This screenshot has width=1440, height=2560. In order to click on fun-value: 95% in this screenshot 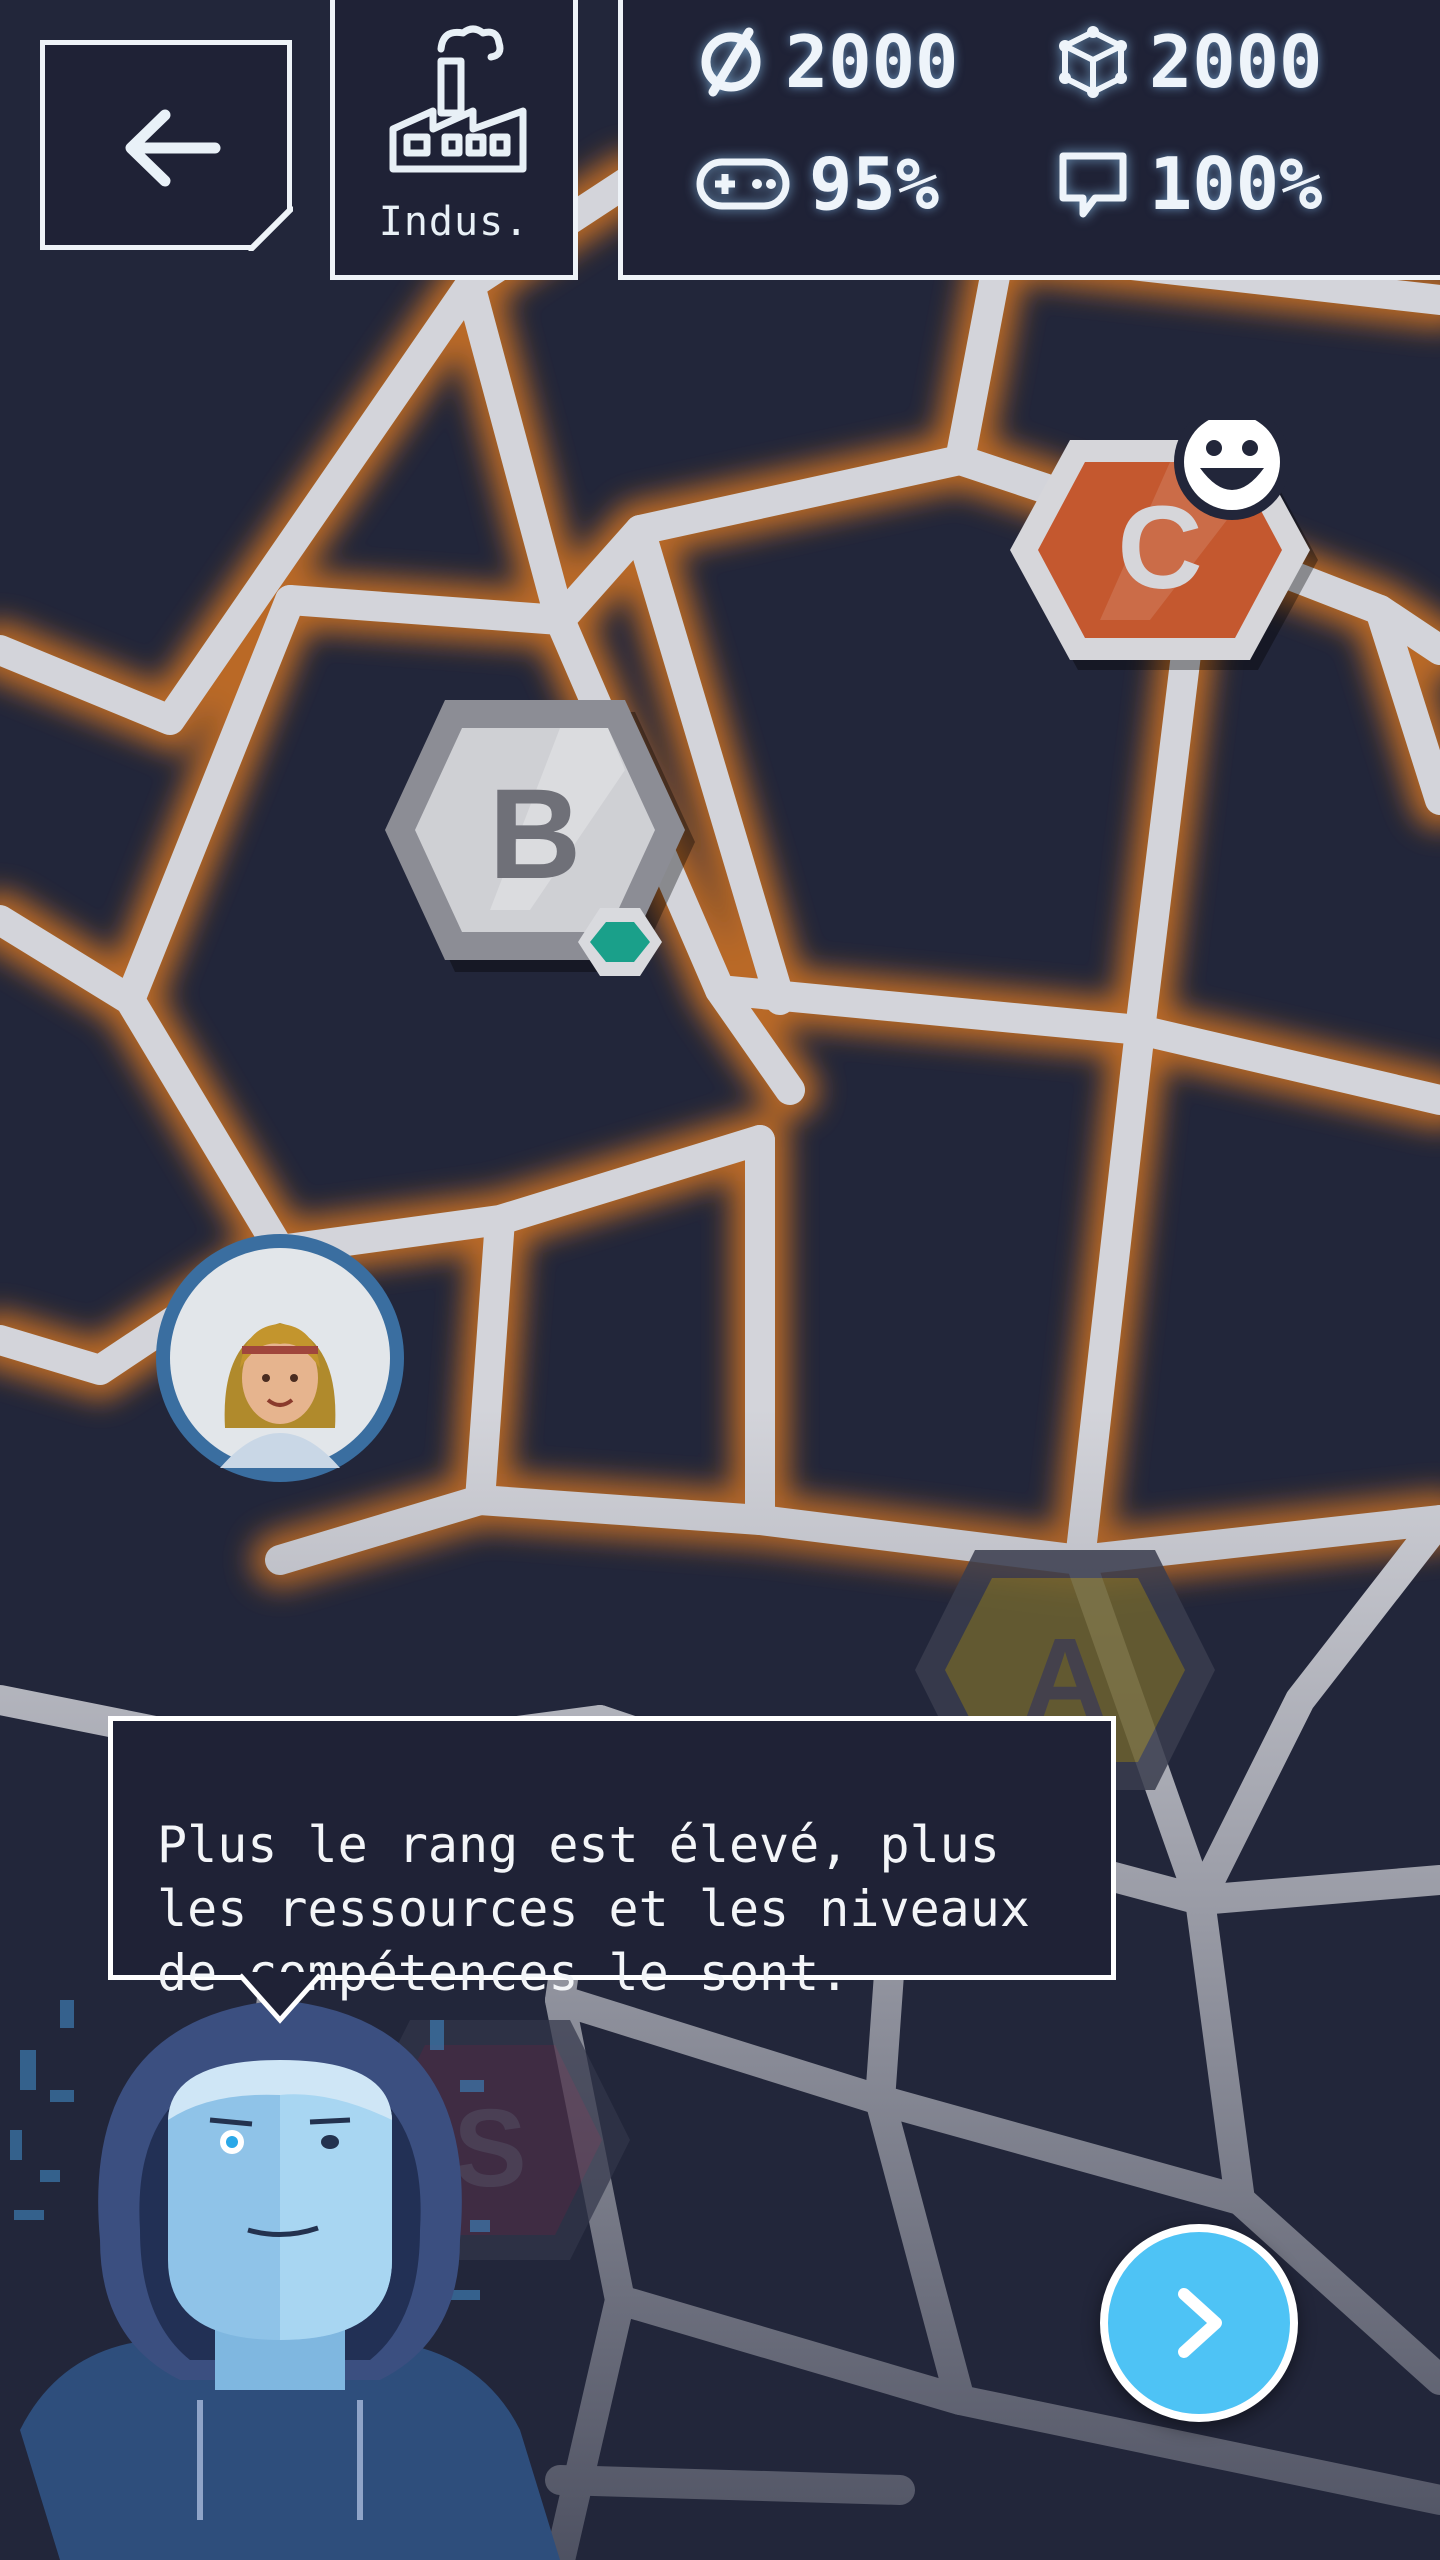, I will do `click(874, 184)`.